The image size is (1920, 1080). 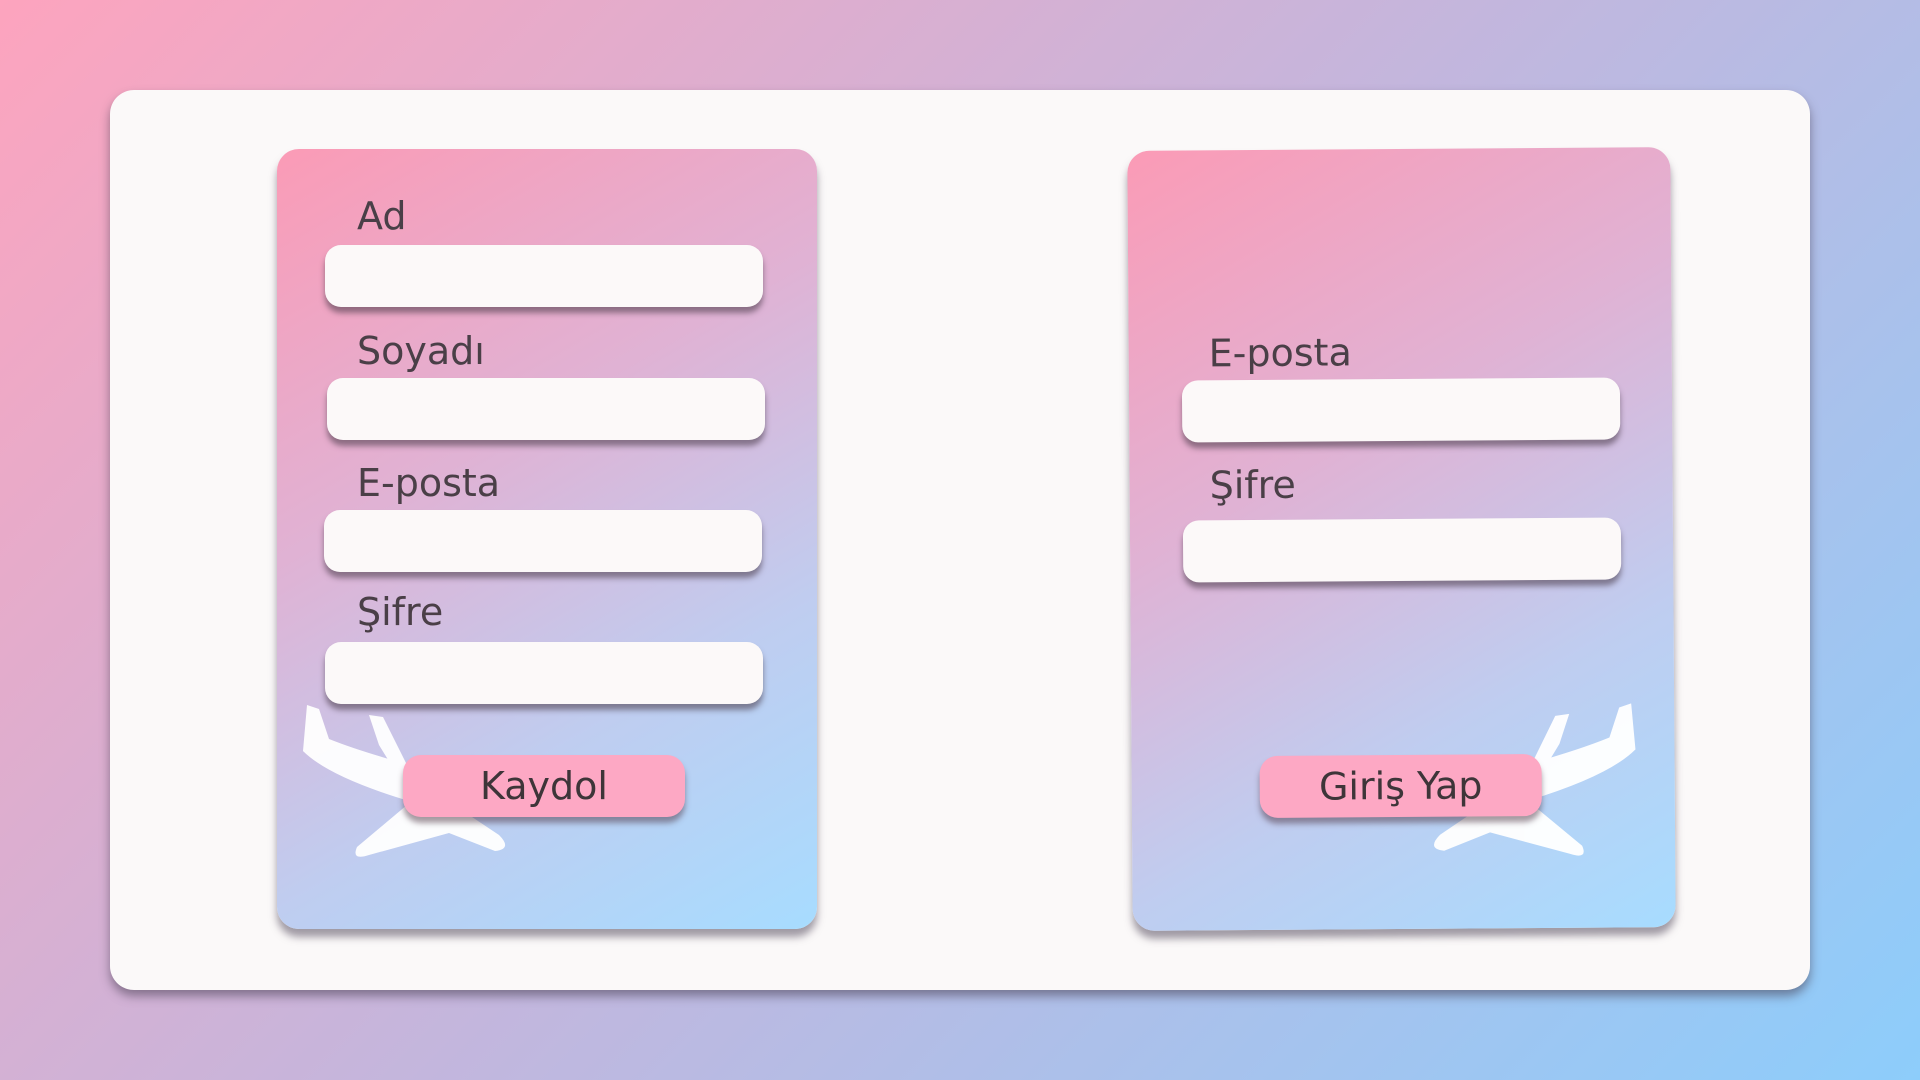 What do you see at coordinates (544, 276) in the screenshot?
I see `first-name-input` at bounding box center [544, 276].